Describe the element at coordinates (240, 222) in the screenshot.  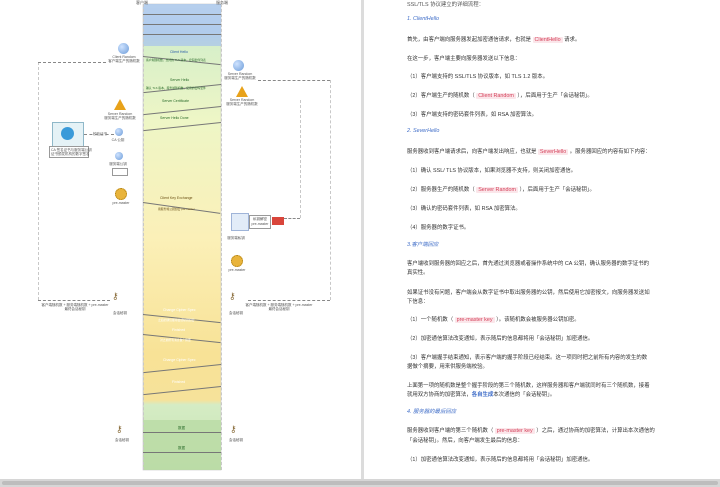
I see `server-private-key-image` at that location.